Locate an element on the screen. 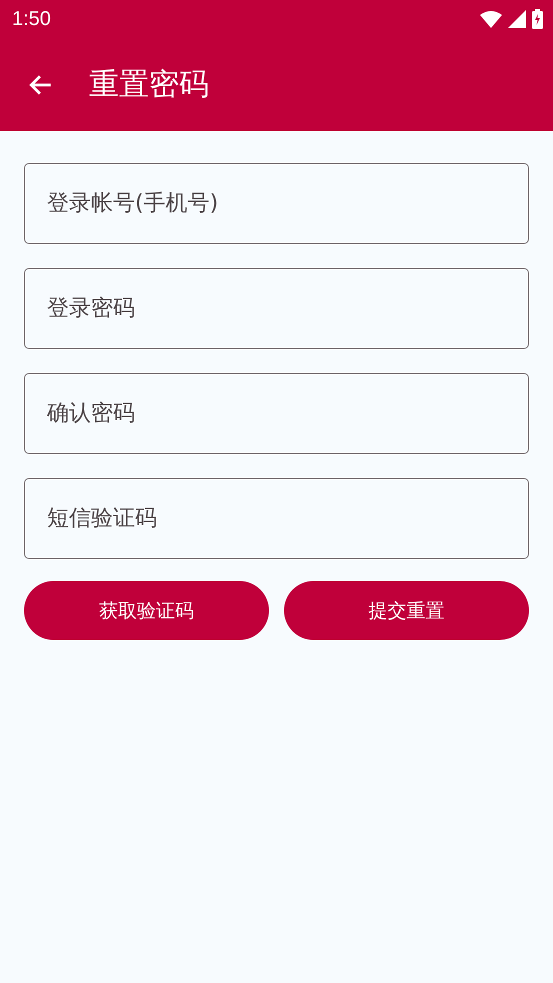 The height and width of the screenshot is (983, 553). action-button: 获取验证码 is located at coordinates (146, 610).